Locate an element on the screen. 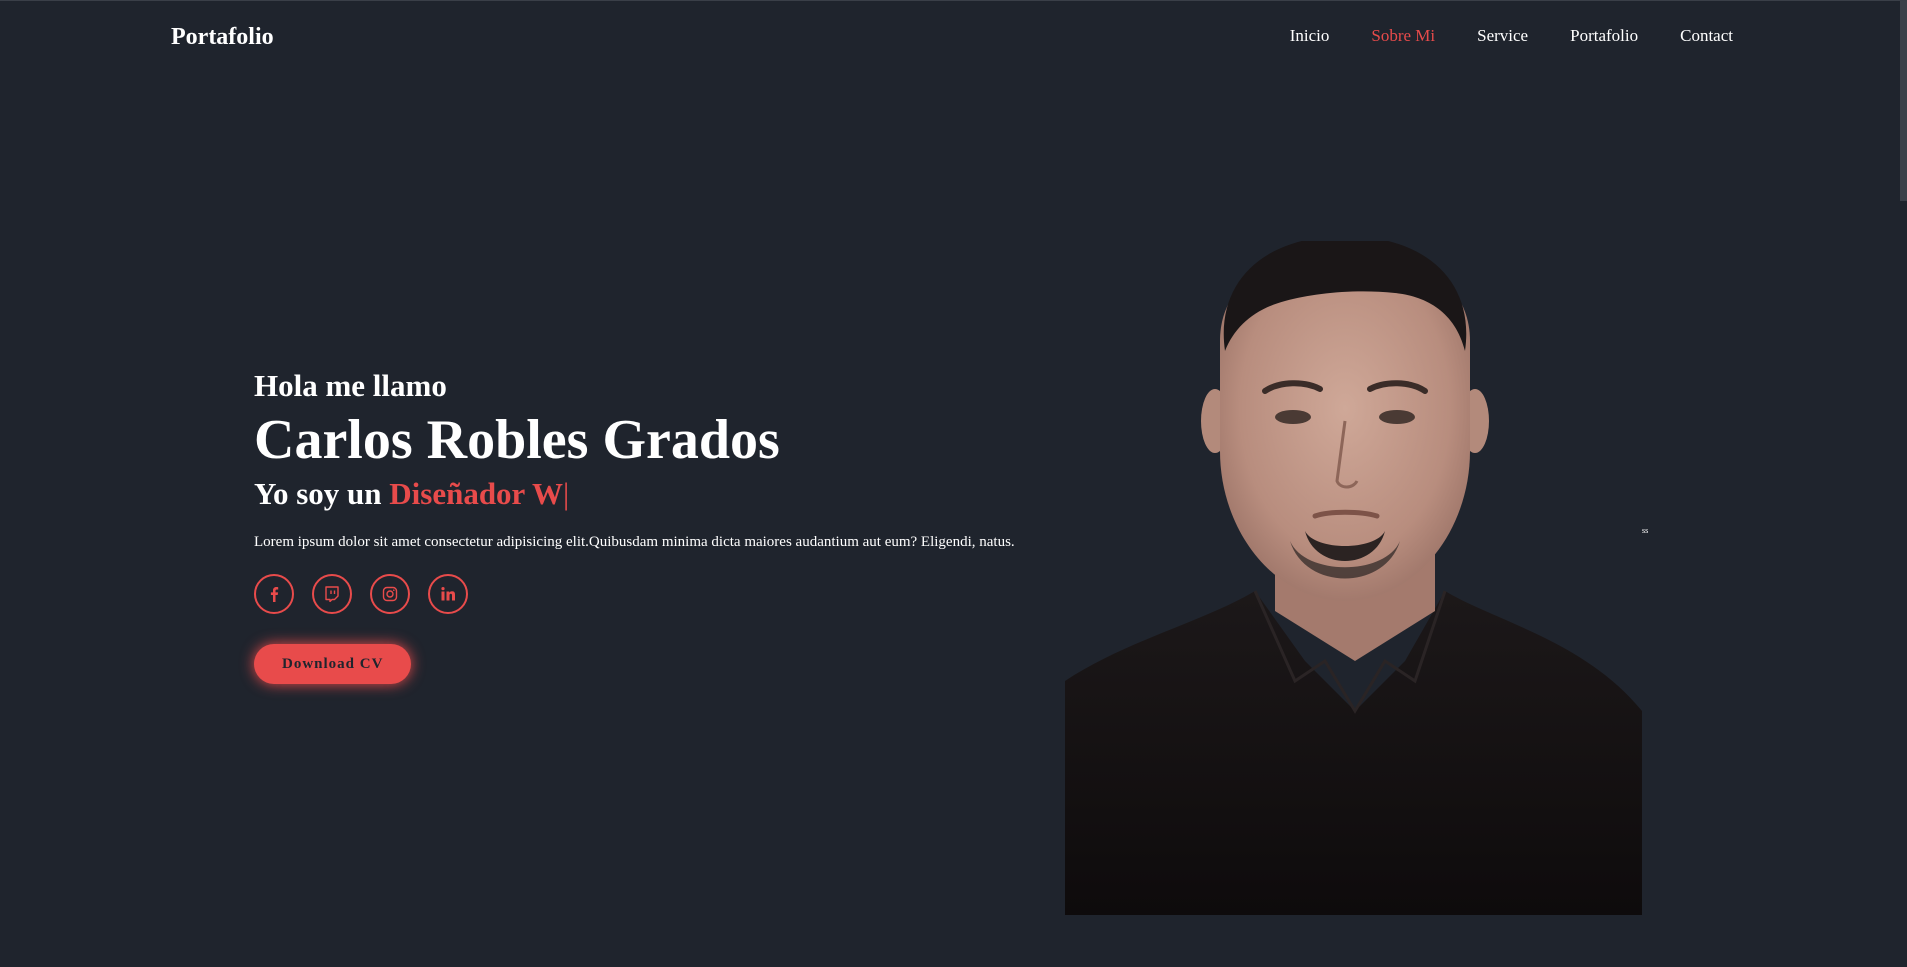  nav-item-sobre-mi: Sobre Mi is located at coordinates (1403, 36).